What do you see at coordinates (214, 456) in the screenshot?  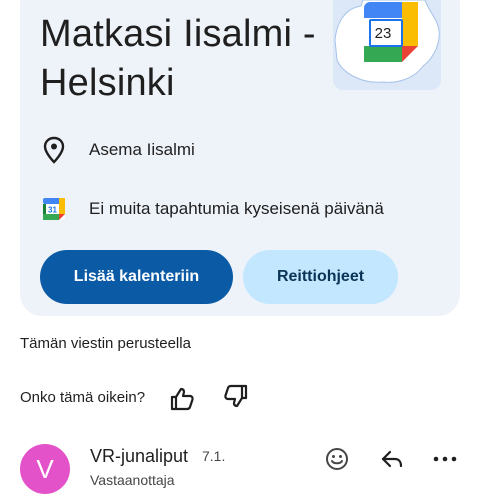 I see `message-date: 7.1.` at bounding box center [214, 456].